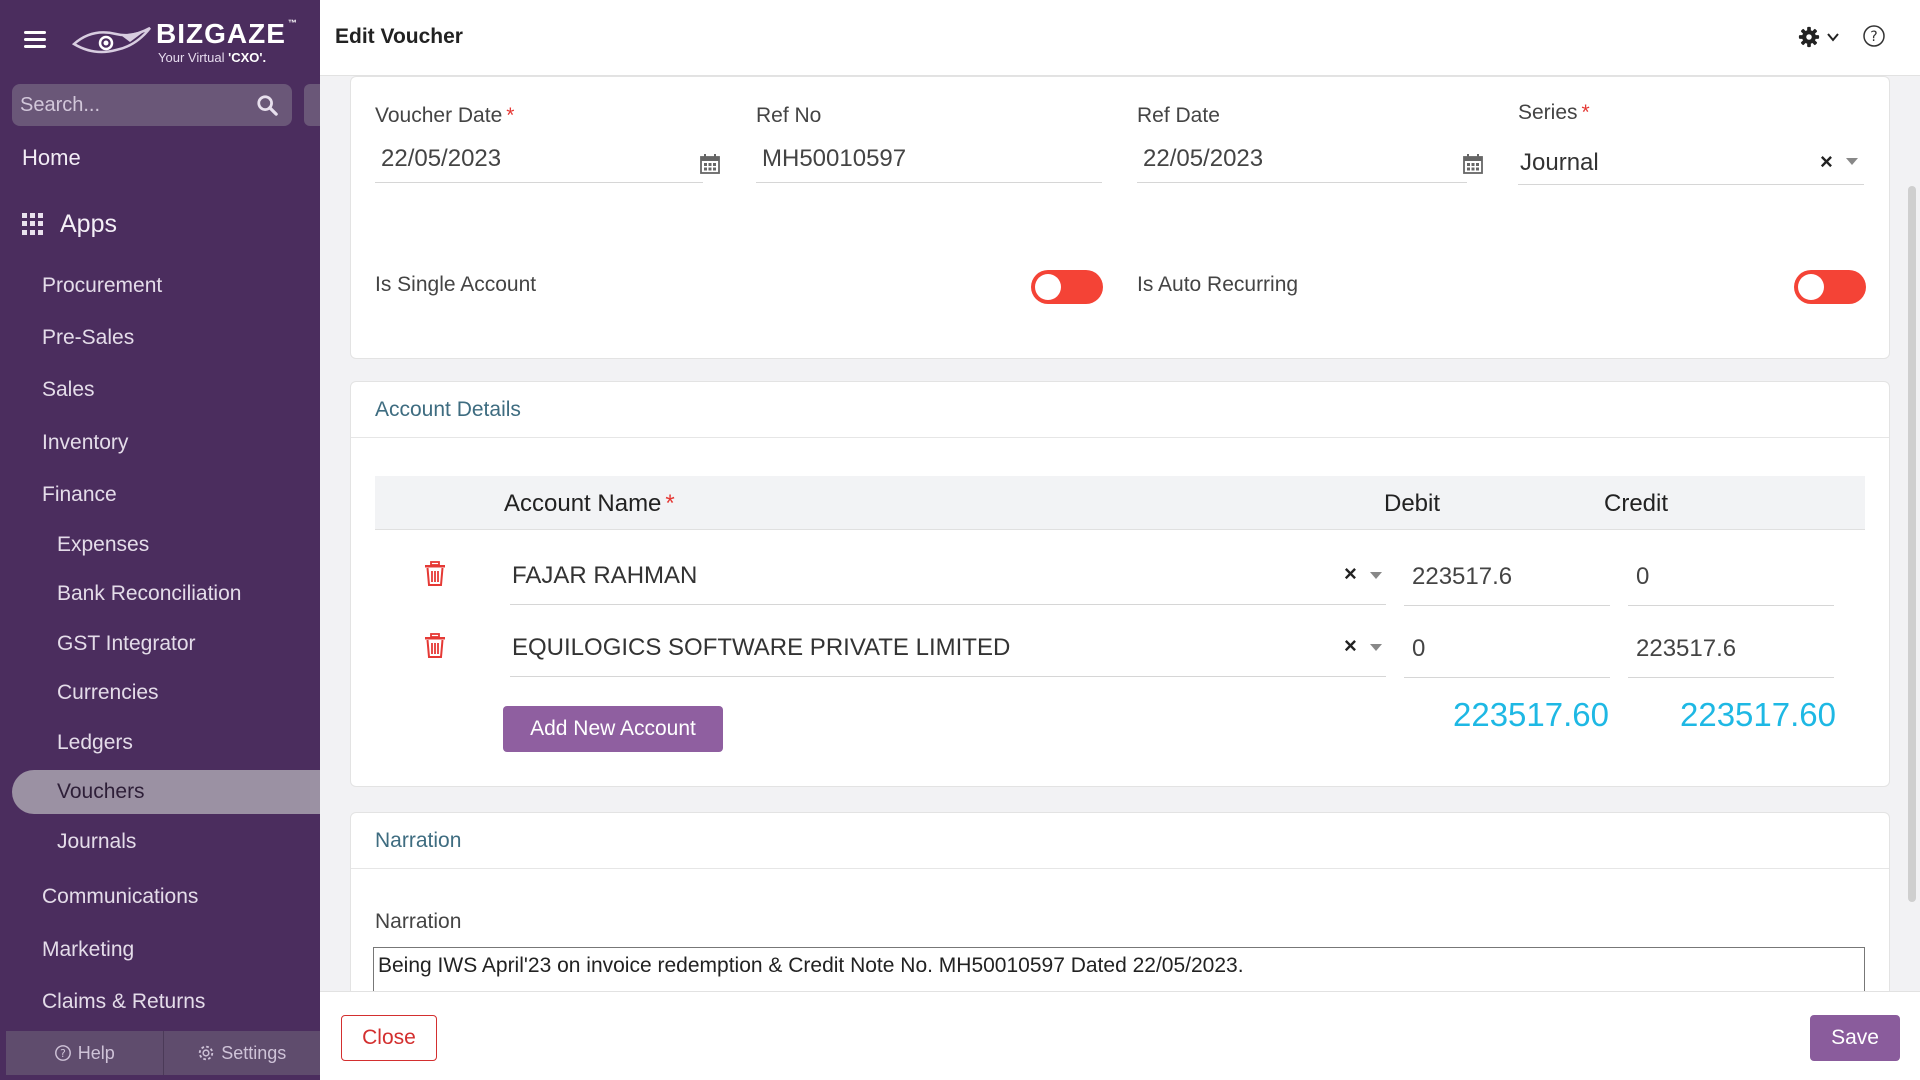 The width and height of the screenshot is (1920, 1080). Describe the element at coordinates (160, 495) in the screenshot. I see `sidebar-item-finance: Finance` at that location.